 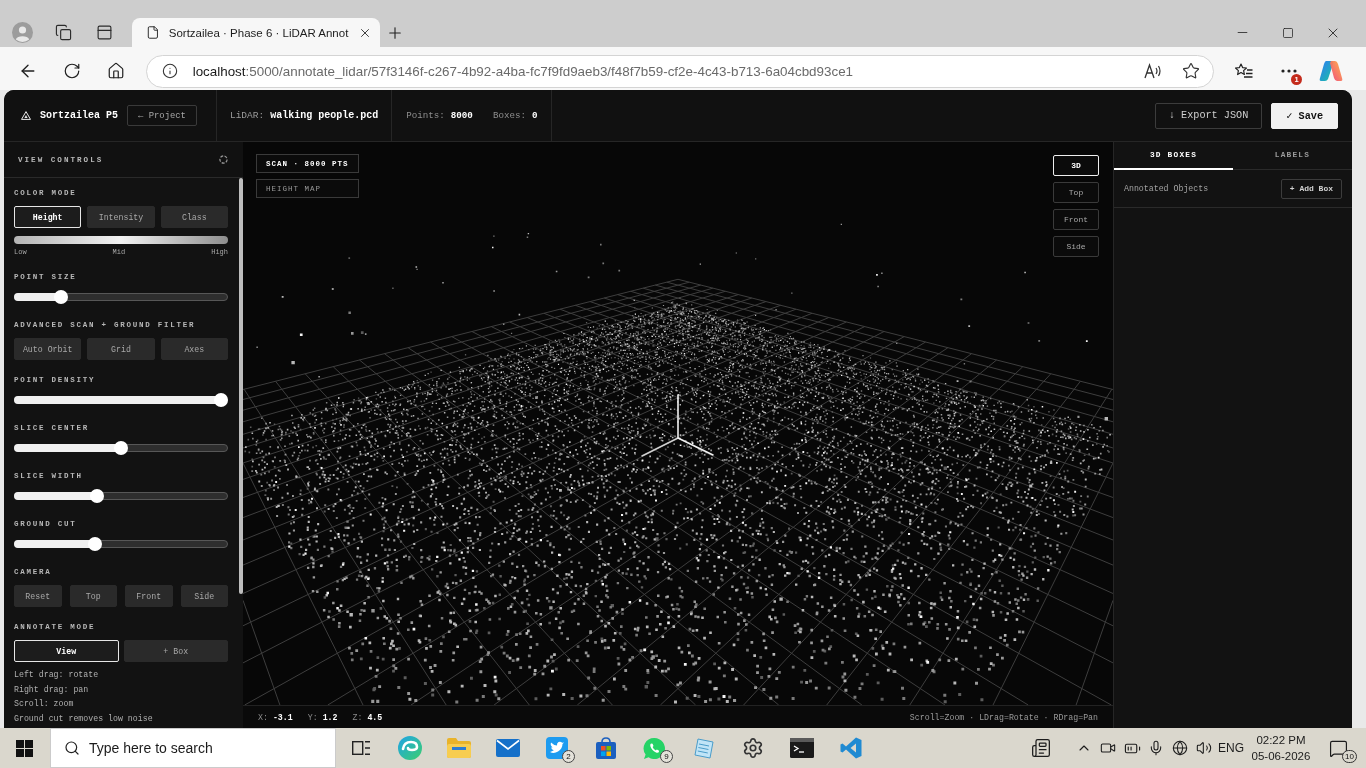 What do you see at coordinates (1166, 188) in the screenshot?
I see `list-title: Annotated Objects` at bounding box center [1166, 188].